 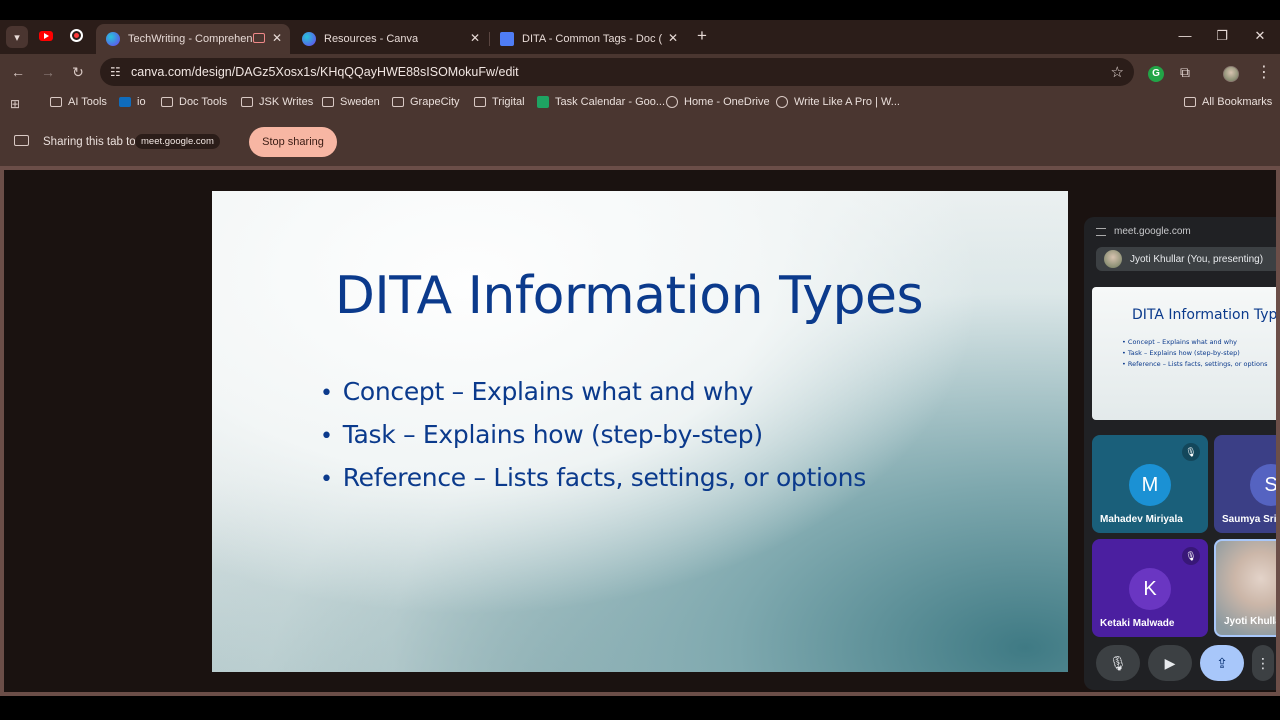 What do you see at coordinates (1185, 35) in the screenshot?
I see `minimize-button: —` at bounding box center [1185, 35].